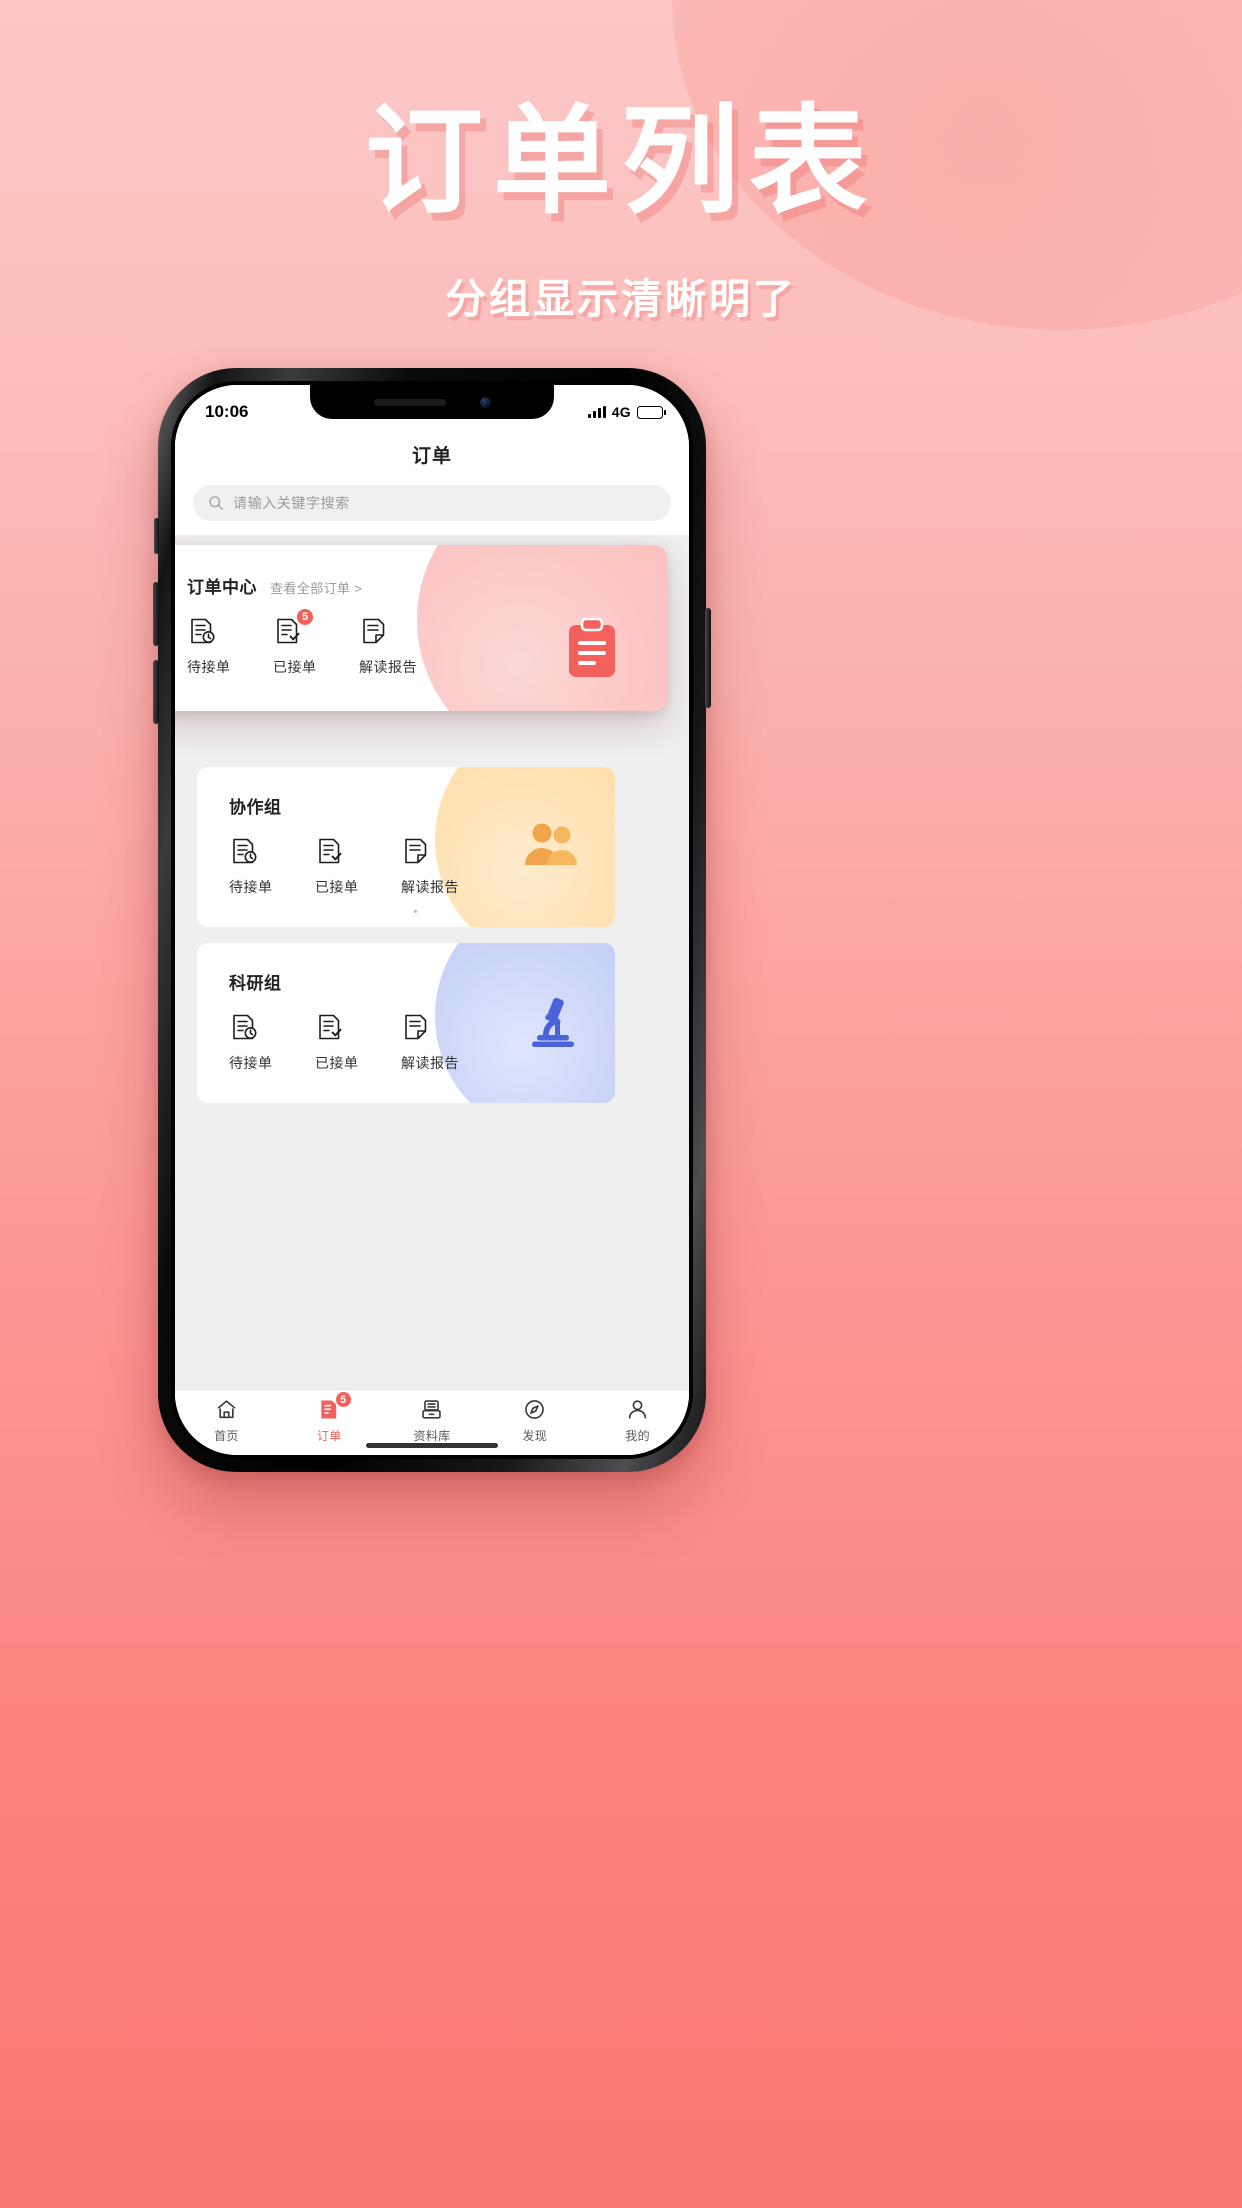 Image resolution: width=1242 pixels, height=2208 pixels. Describe the element at coordinates (156, 536) in the screenshot. I see `silent-switch` at that location.